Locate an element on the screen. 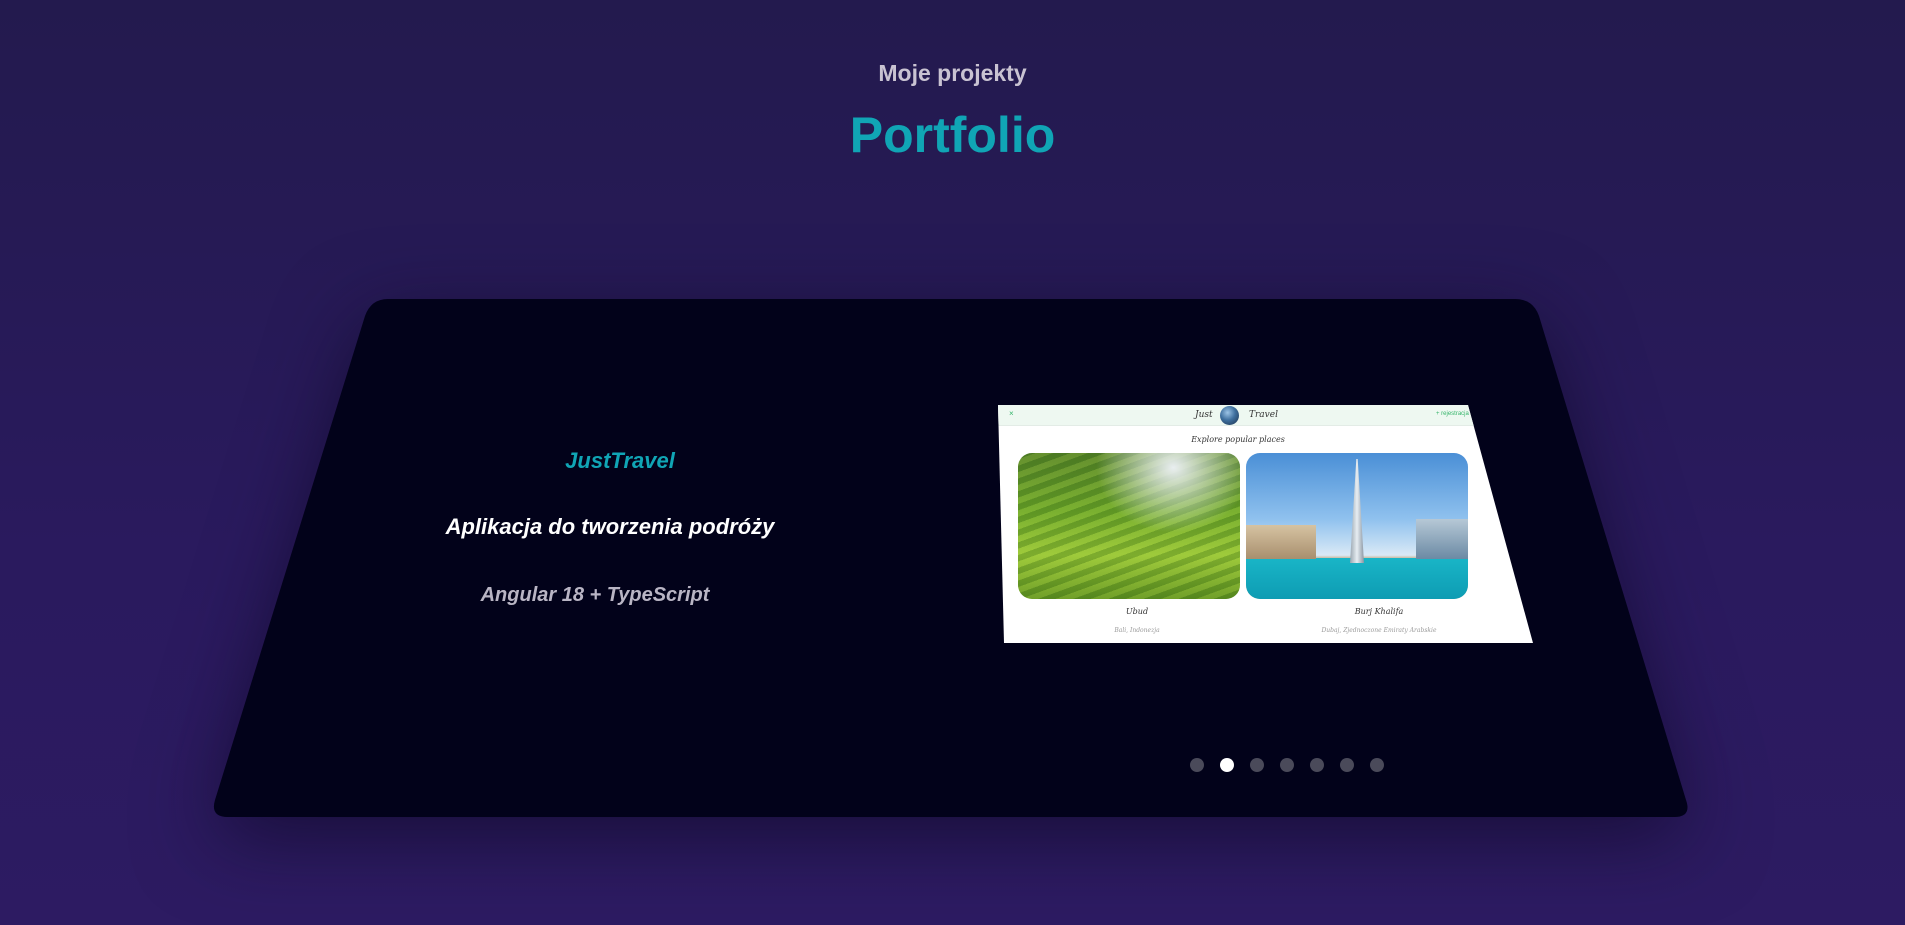  screenshot-navbar: × Just Travel + rejestracja is located at coordinates (1265, 415).